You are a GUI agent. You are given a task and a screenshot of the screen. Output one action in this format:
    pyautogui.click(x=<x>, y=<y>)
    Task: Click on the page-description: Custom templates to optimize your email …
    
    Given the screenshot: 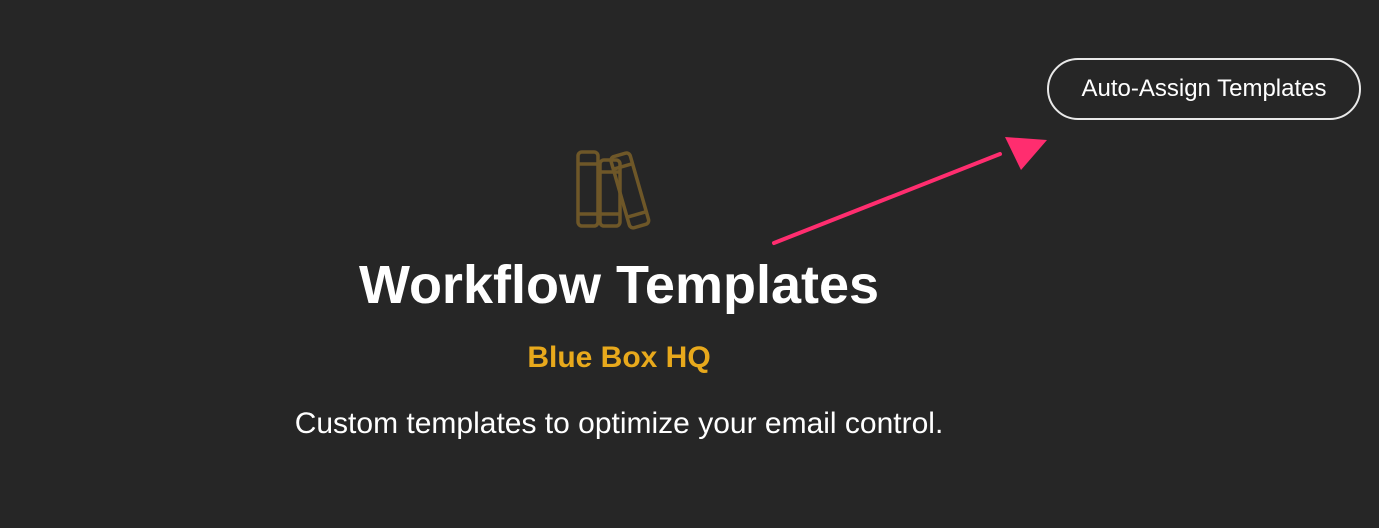 What is the action you would take?
    pyautogui.click(x=619, y=423)
    